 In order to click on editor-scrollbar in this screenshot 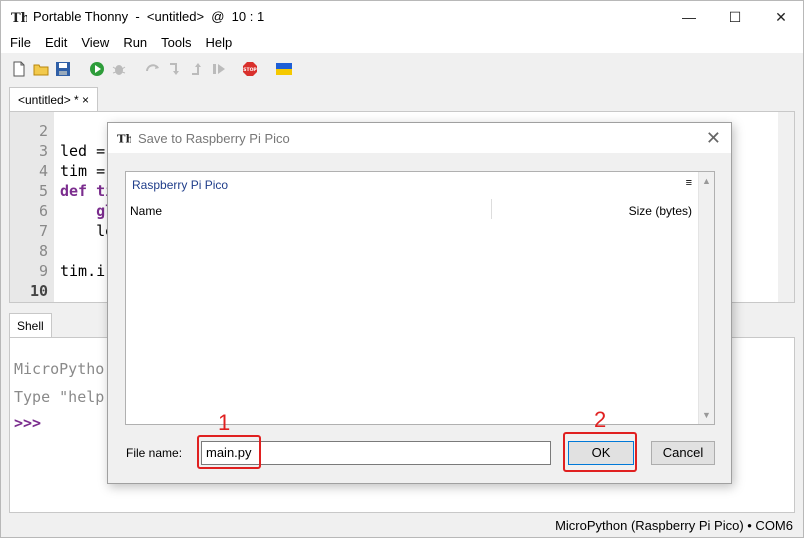, I will do `click(786, 207)`.